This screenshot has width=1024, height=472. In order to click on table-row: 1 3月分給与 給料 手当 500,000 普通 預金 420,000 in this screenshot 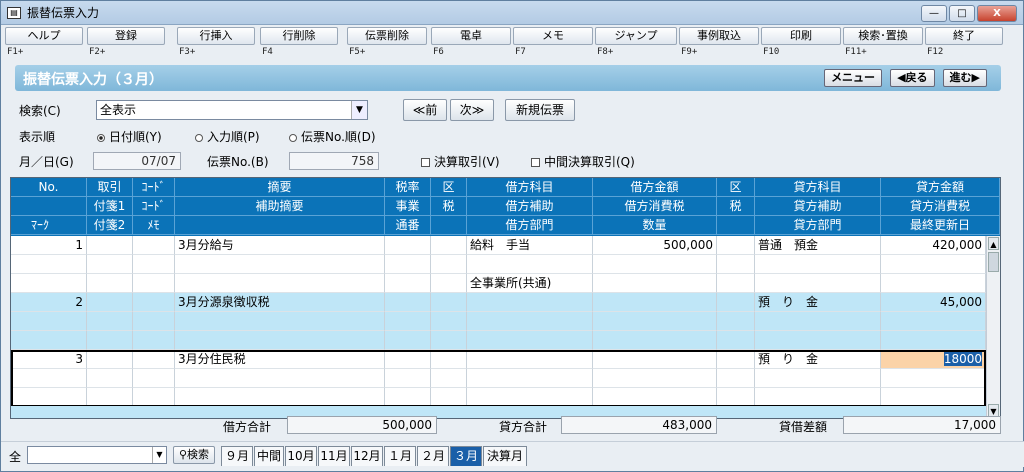, I will do `click(505, 245)`.